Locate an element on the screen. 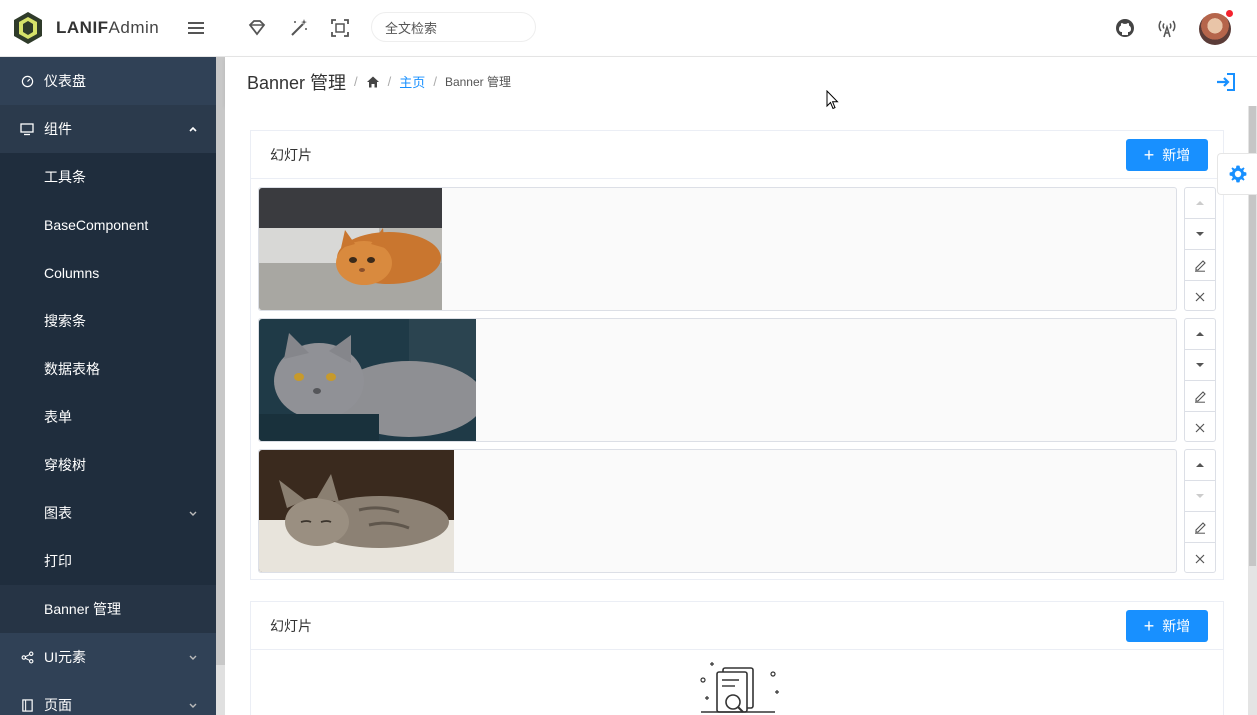  sidebar-item-label: 数据表格 is located at coordinates (72, 369).